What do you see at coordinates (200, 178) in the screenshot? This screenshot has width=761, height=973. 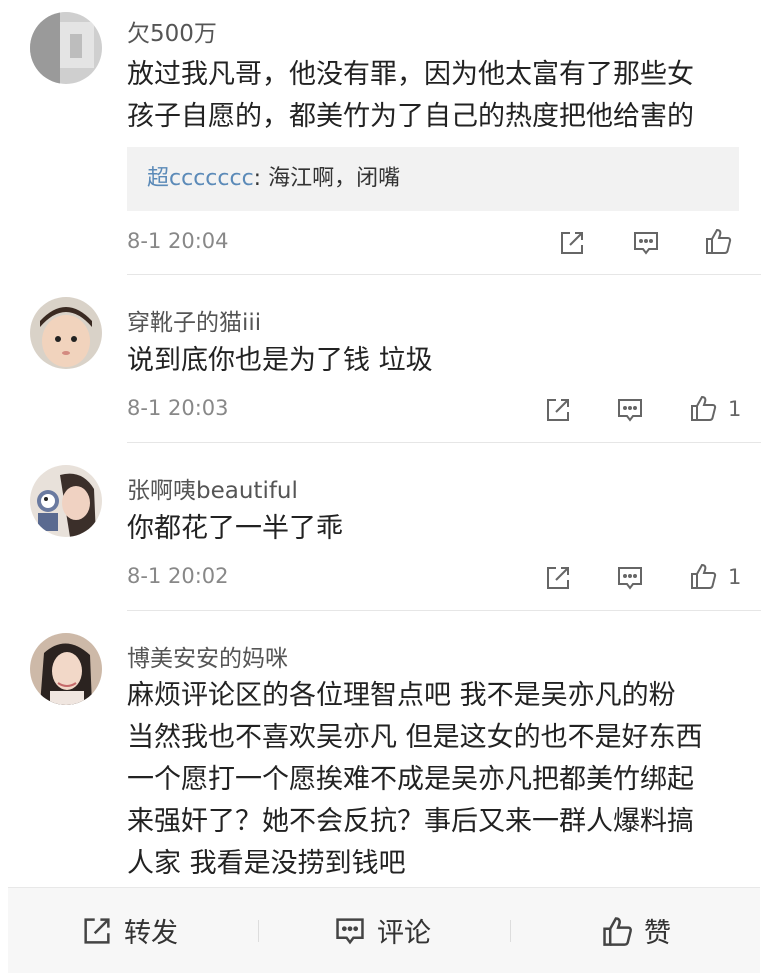 I see `reply-username: 超ccccccc` at bounding box center [200, 178].